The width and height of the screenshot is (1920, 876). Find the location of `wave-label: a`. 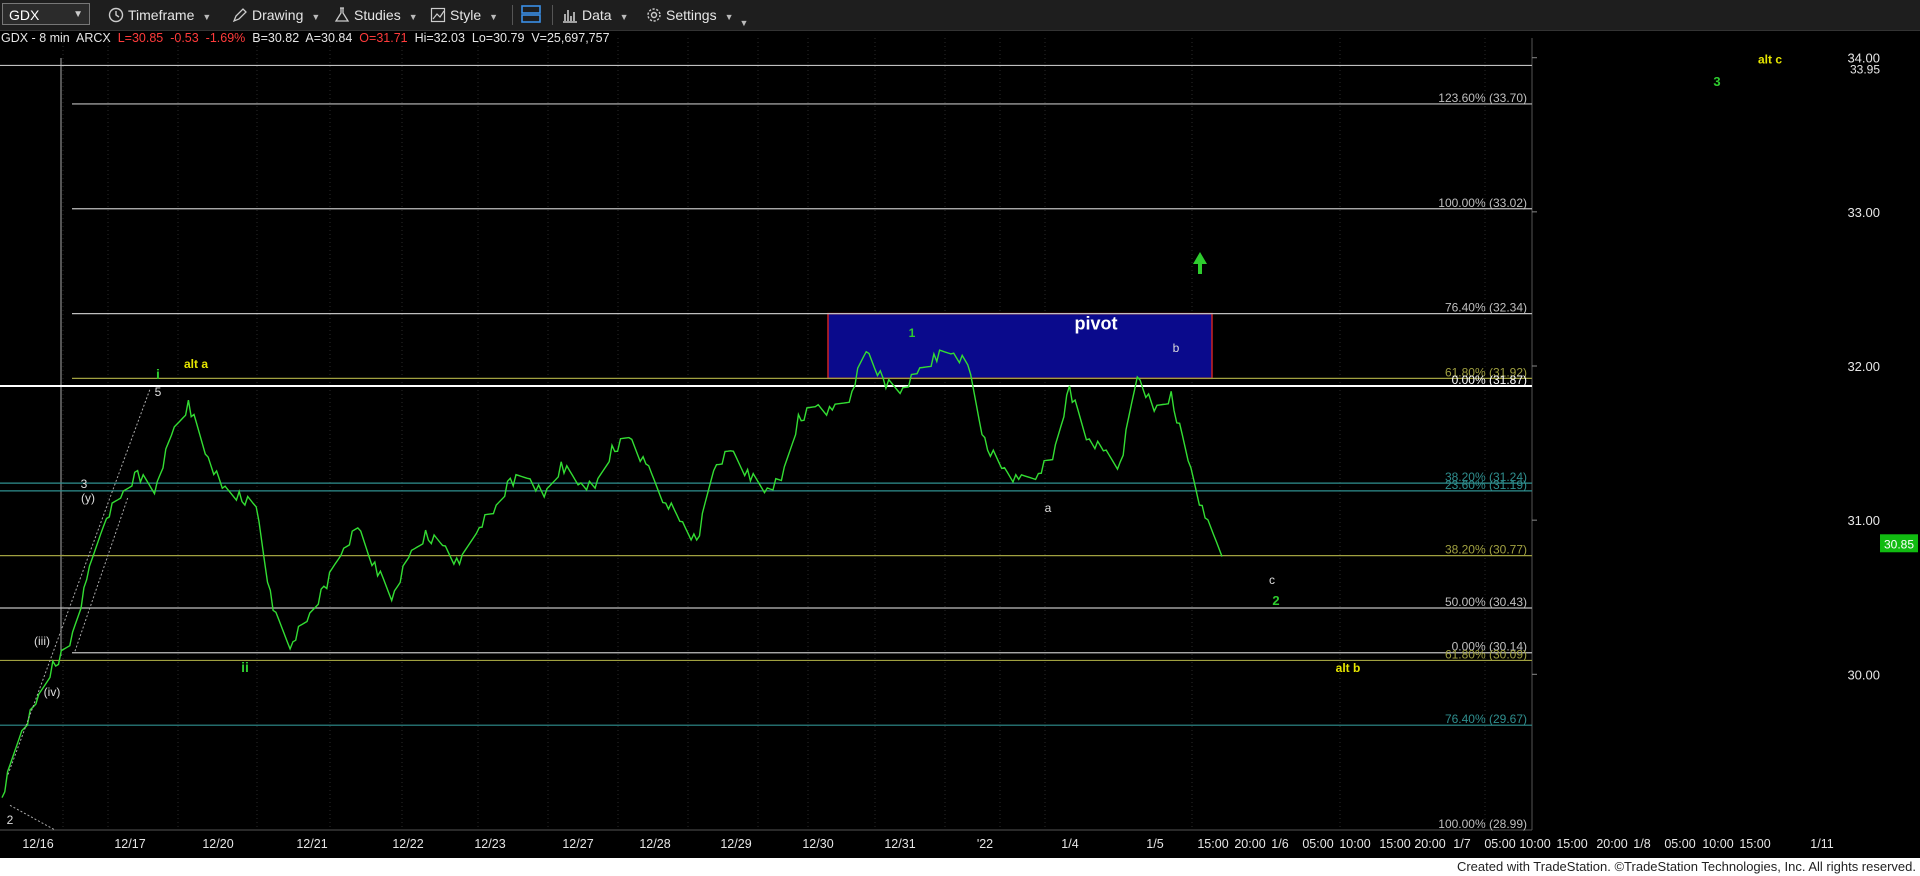

wave-label: a is located at coordinates (1048, 508).